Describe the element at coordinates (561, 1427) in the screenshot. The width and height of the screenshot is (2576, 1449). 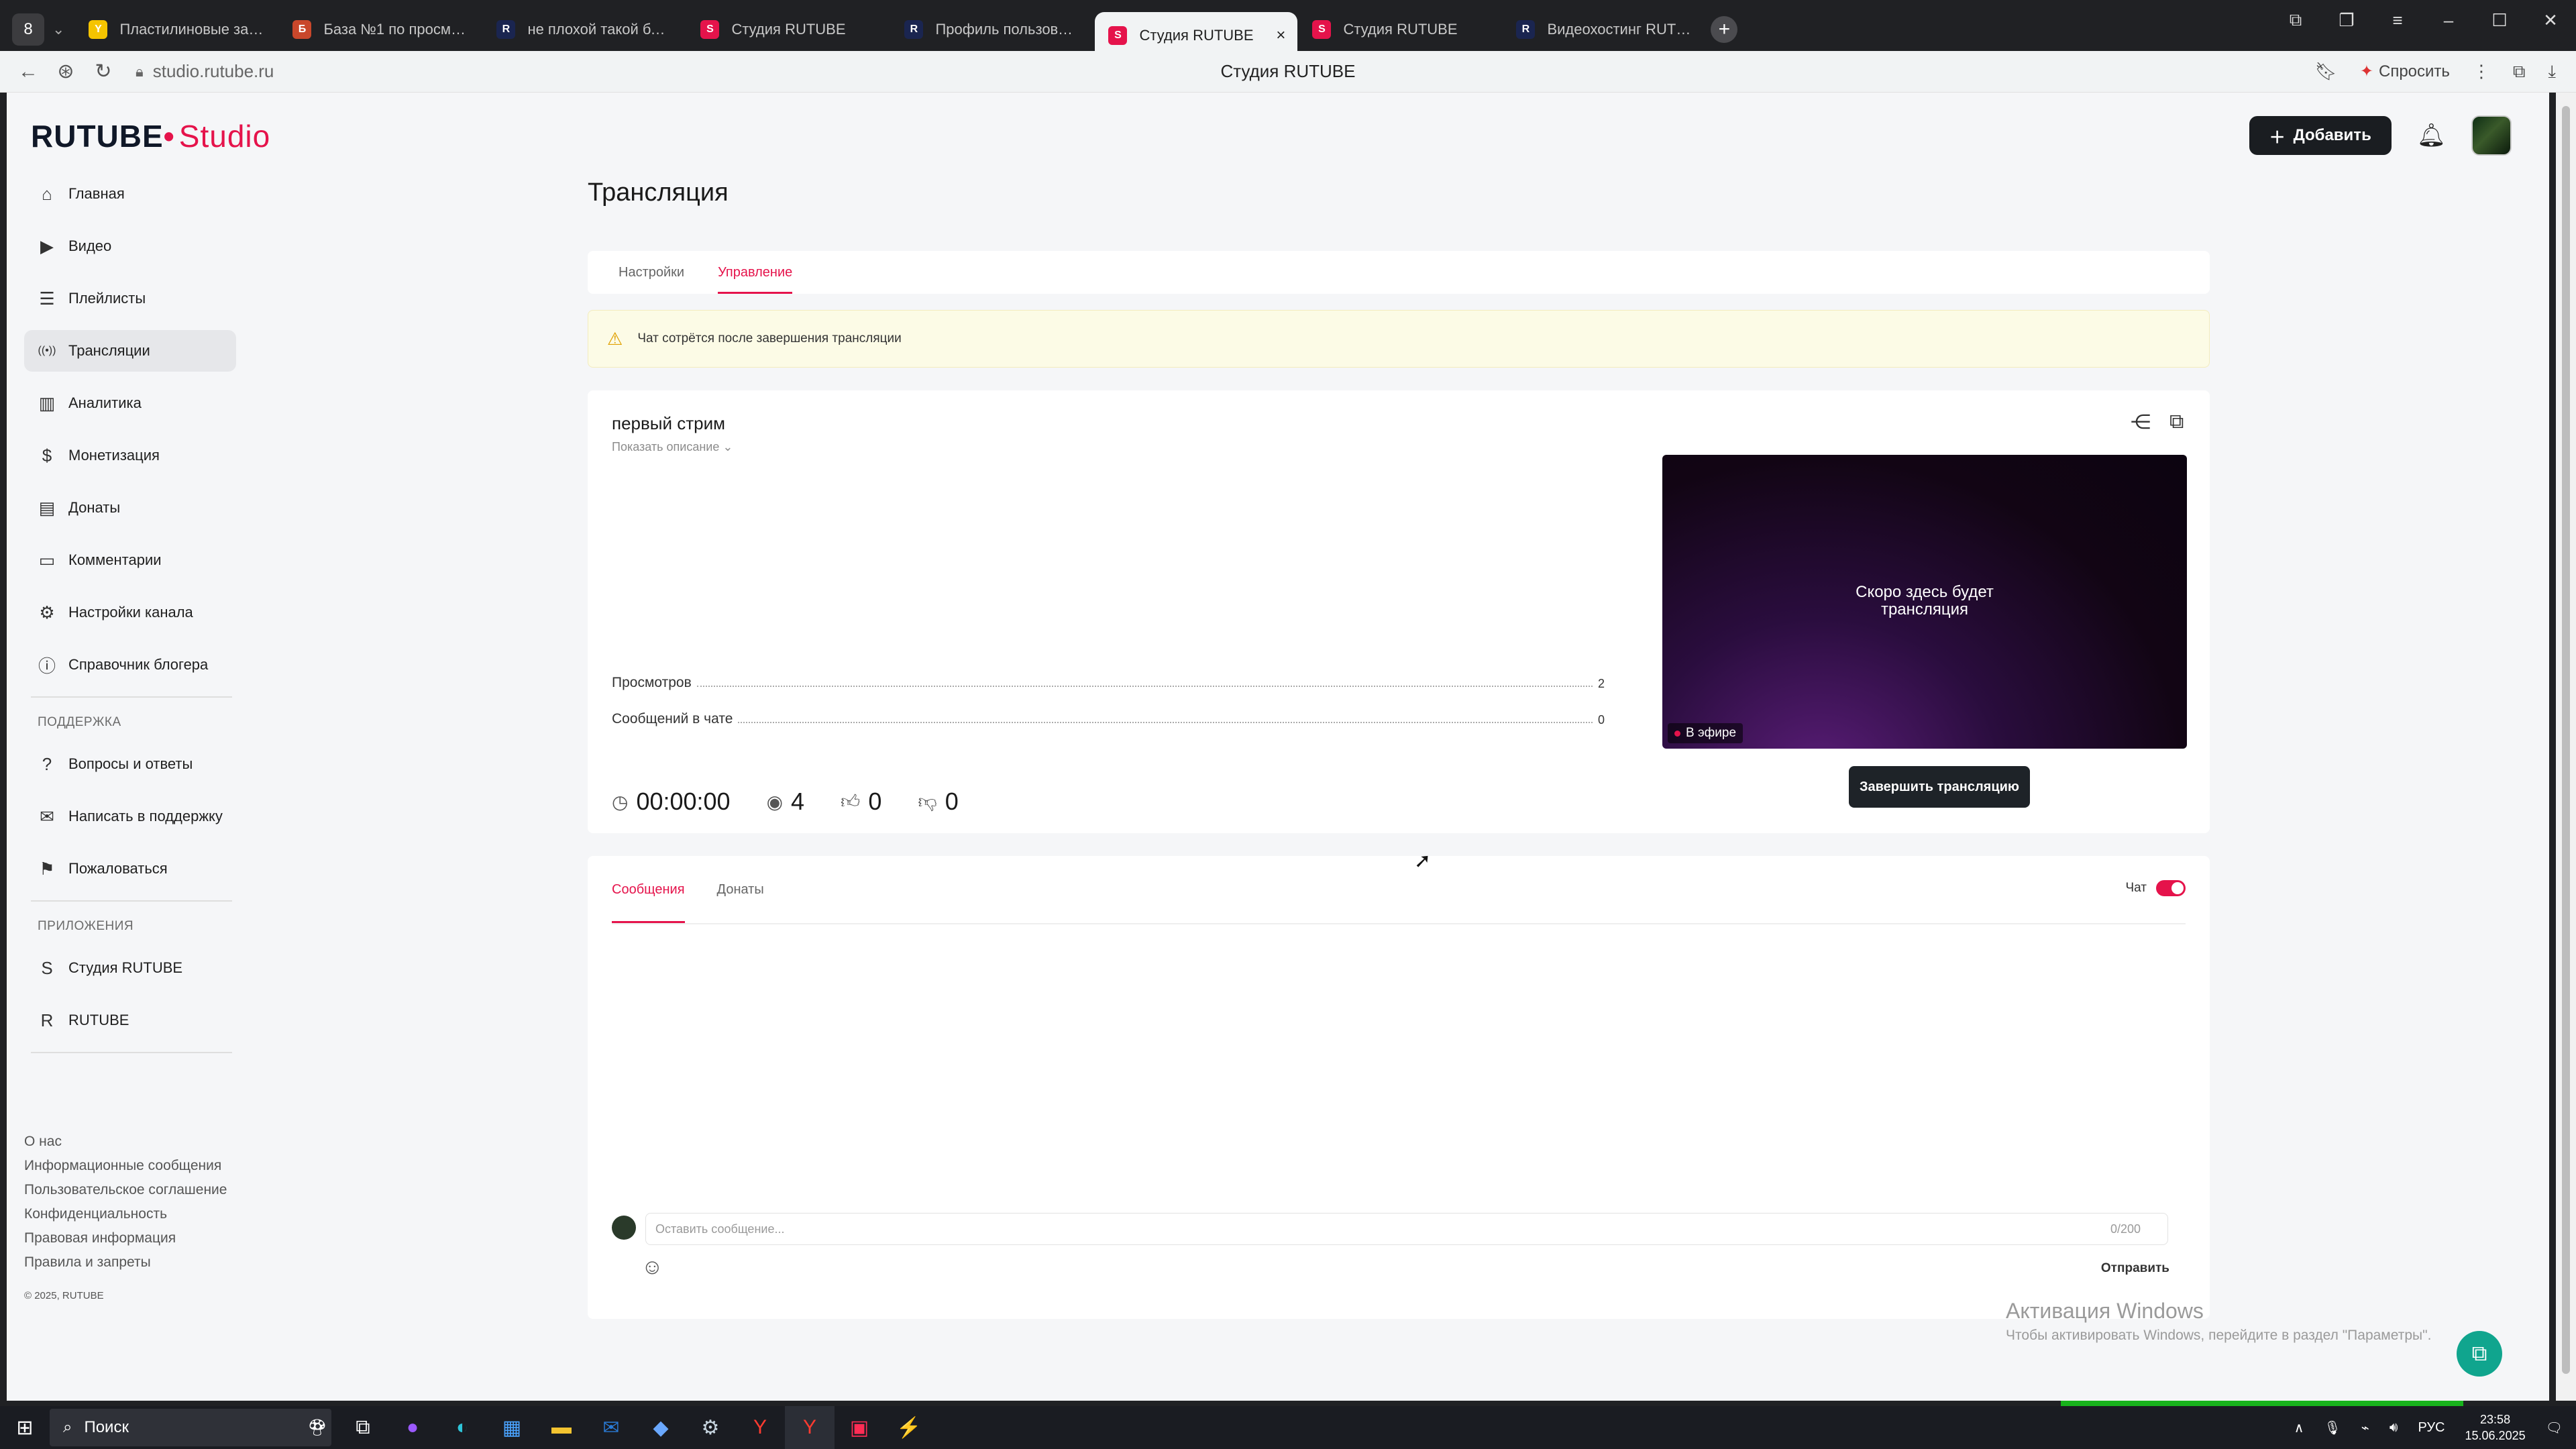
I see `explorer-icon: ▬` at that location.